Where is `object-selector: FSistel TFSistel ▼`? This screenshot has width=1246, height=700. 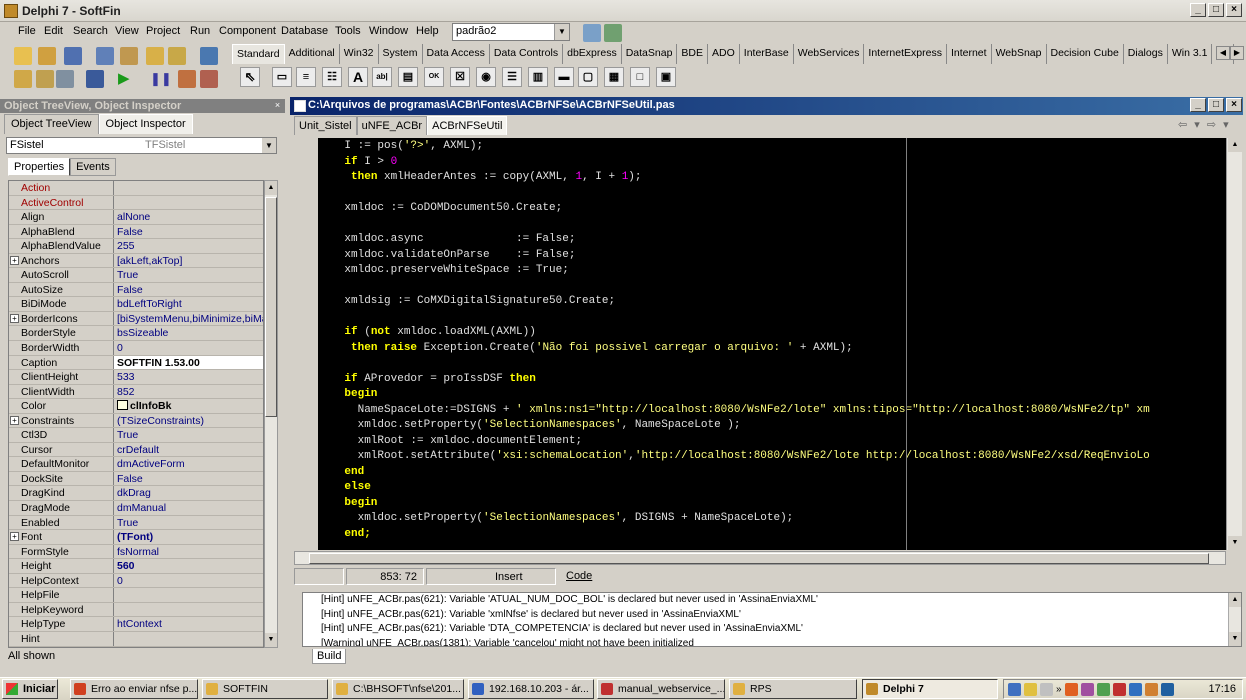
object-selector: FSistel TFSistel ▼ is located at coordinates (141, 145).